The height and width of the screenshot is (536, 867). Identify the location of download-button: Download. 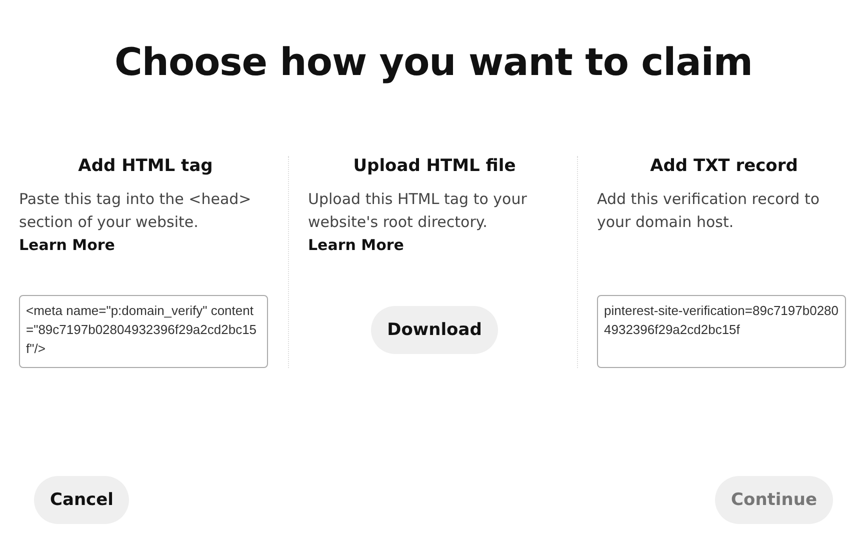
(434, 330).